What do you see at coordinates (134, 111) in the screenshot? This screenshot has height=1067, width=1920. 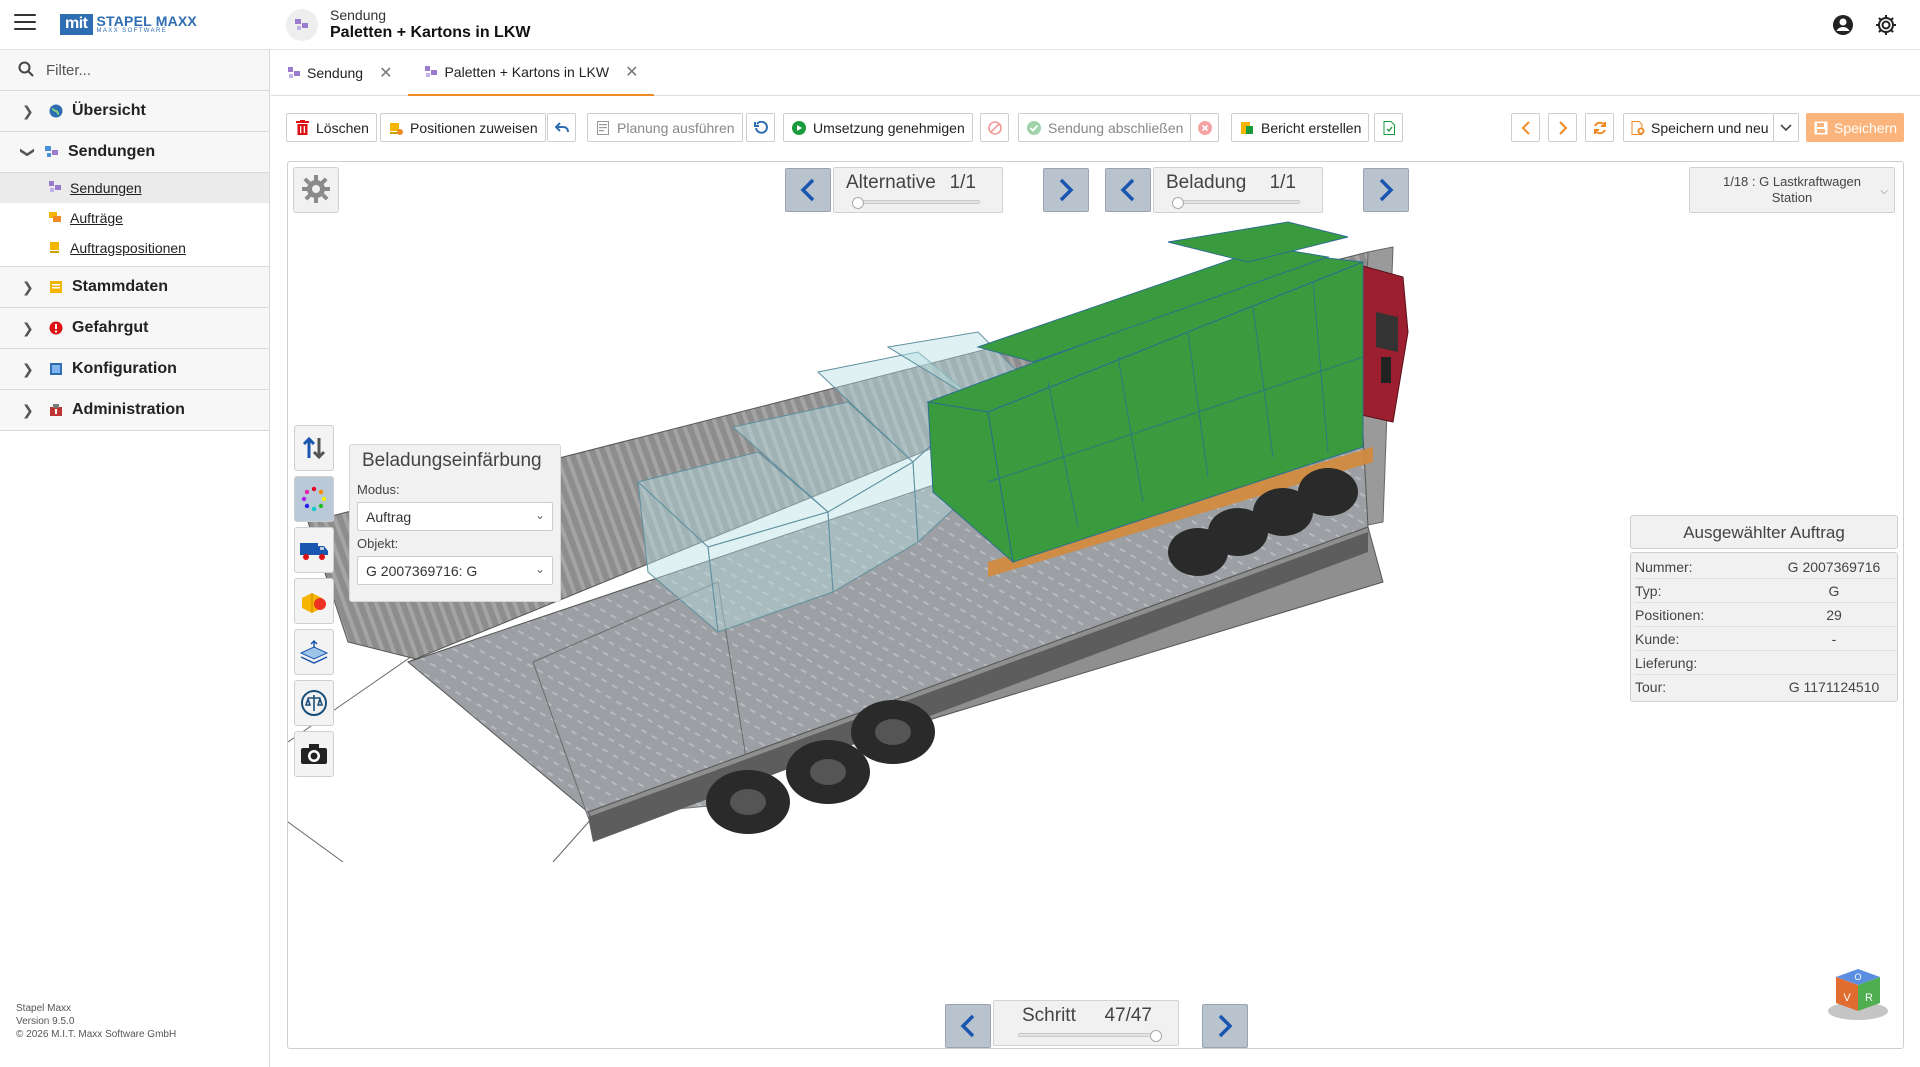 I see `nav-group-uebersicht: ❯ Übersicht` at bounding box center [134, 111].